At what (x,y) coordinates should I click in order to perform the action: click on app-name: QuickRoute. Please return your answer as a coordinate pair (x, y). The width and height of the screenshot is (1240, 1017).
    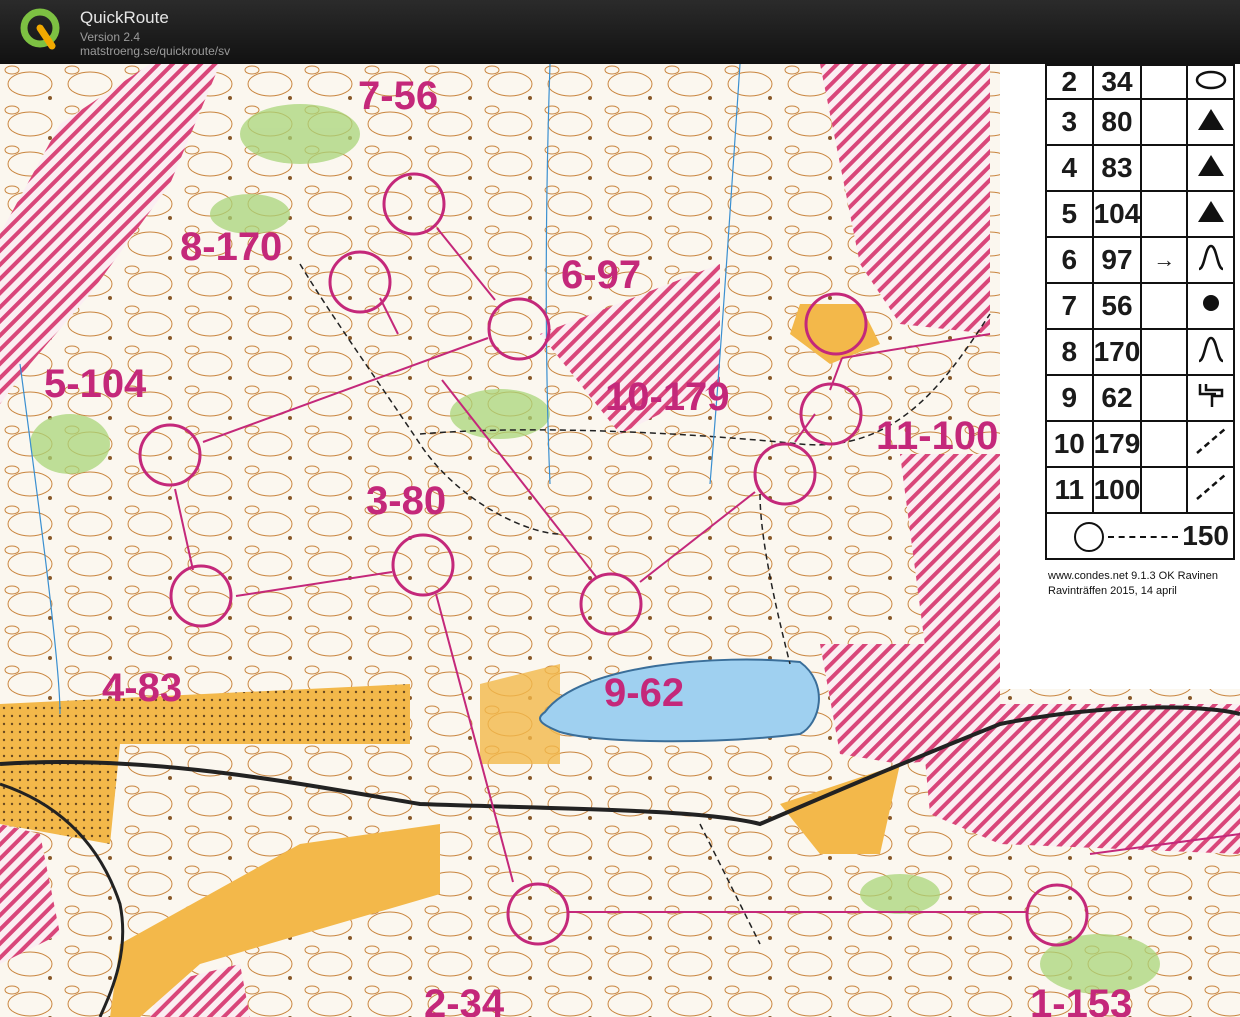
    Looking at the image, I should click on (124, 17).